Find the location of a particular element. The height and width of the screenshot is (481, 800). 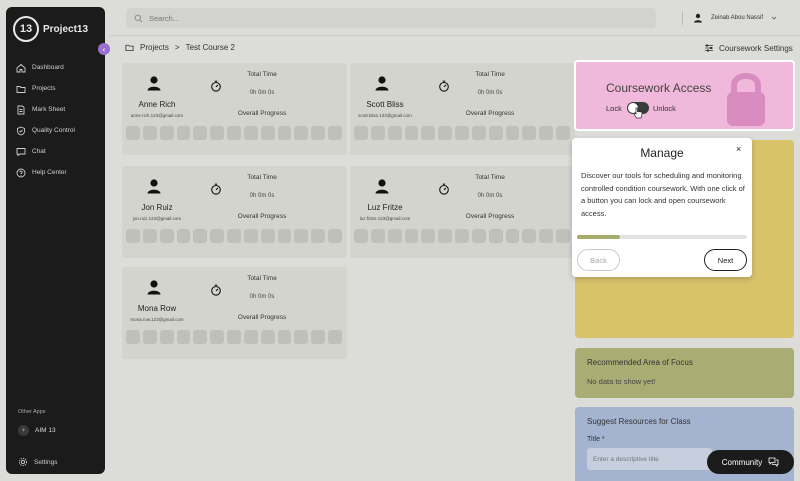

coursework-access-panel: Coursework Access Lock Unlock is located at coordinates (684, 95).